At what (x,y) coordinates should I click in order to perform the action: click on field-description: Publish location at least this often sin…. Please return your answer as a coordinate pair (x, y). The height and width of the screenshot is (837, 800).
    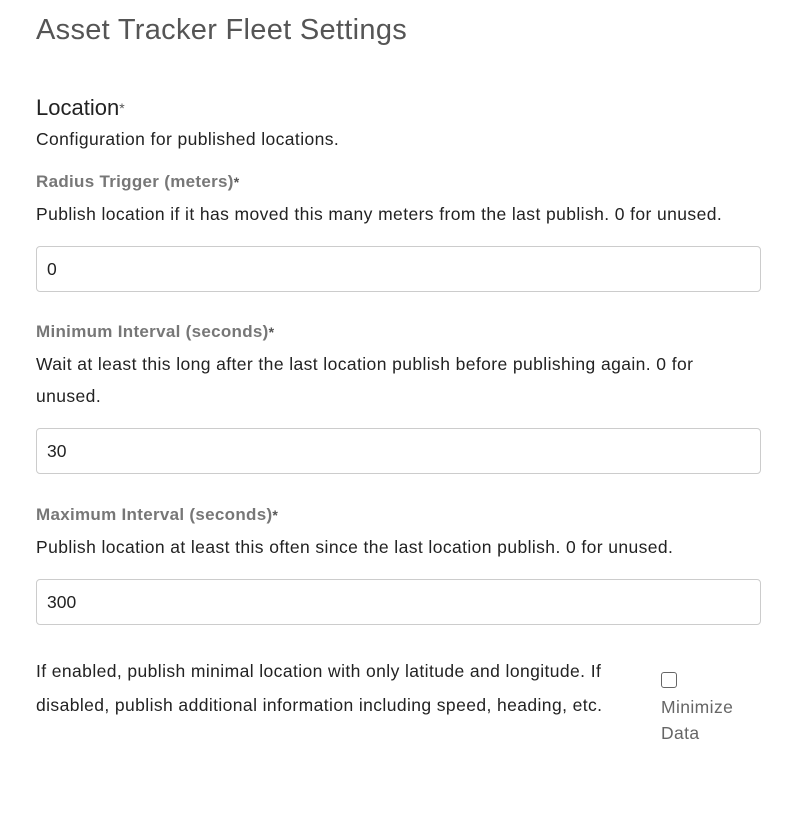
    Looking at the image, I should click on (355, 547).